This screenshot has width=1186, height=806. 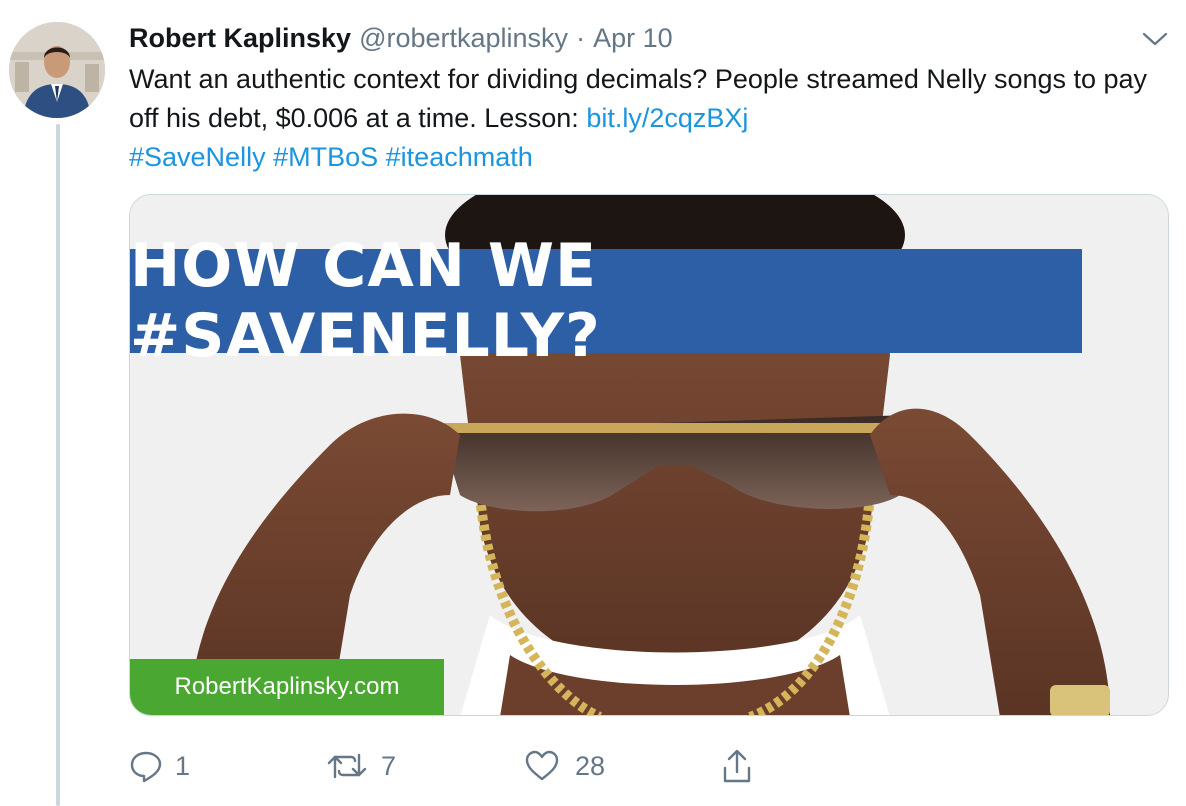 What do you see at coordinates (606, 301) in the screenshot?
I see `banner-headline: HOW CAN WE #SAVENELLY?` at bounding box center [606, 301].